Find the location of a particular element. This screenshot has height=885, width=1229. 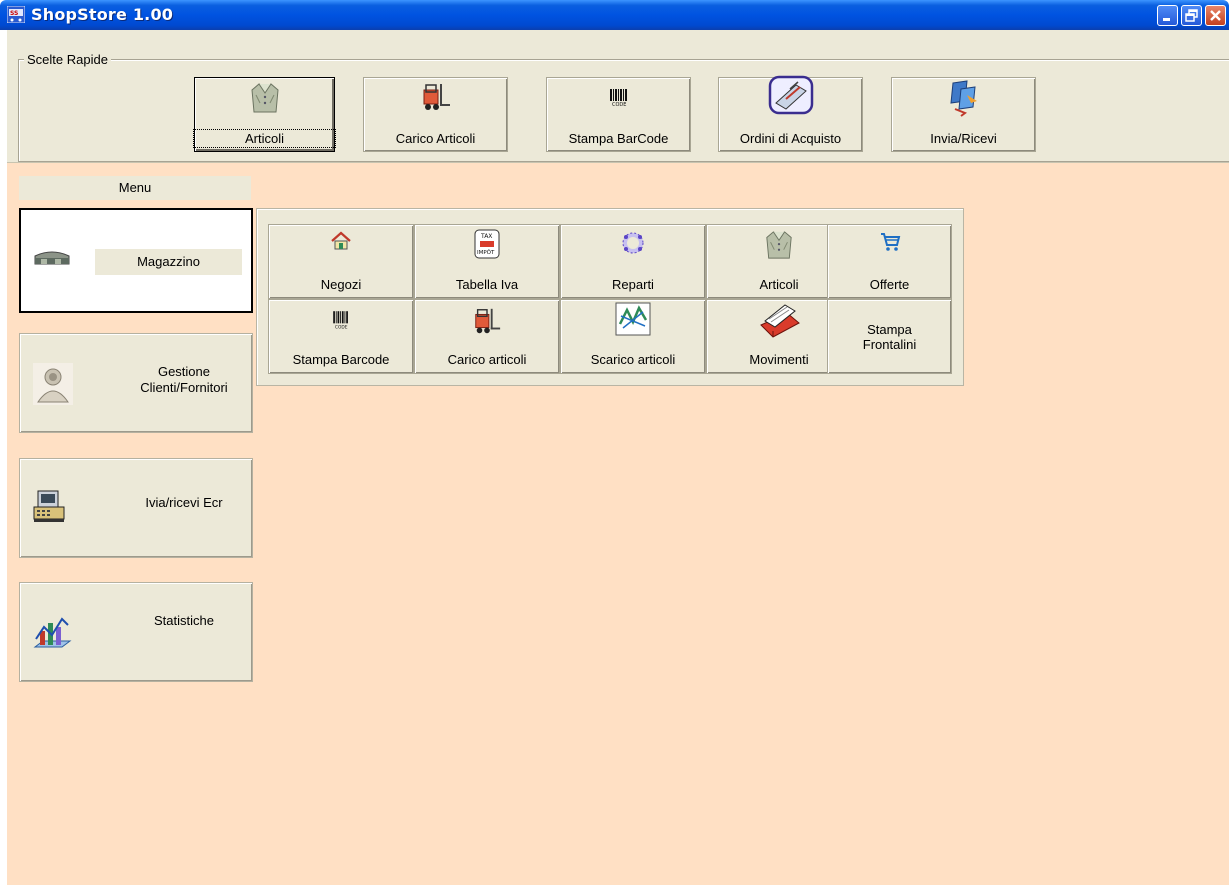

sub-button-label: Offerte is located at coordinates (889, 284).